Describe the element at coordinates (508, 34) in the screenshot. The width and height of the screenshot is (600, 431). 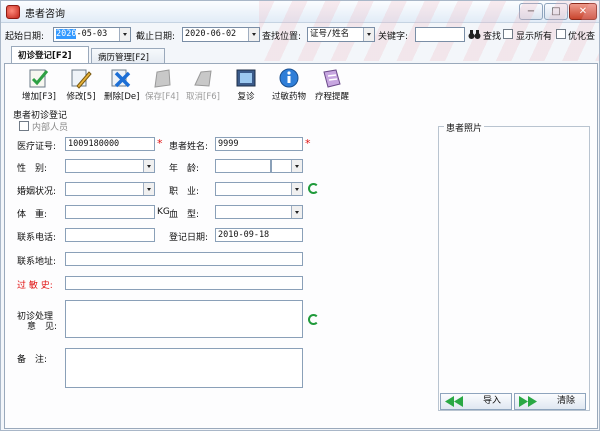
I see `show-all-checkbox` at that location.